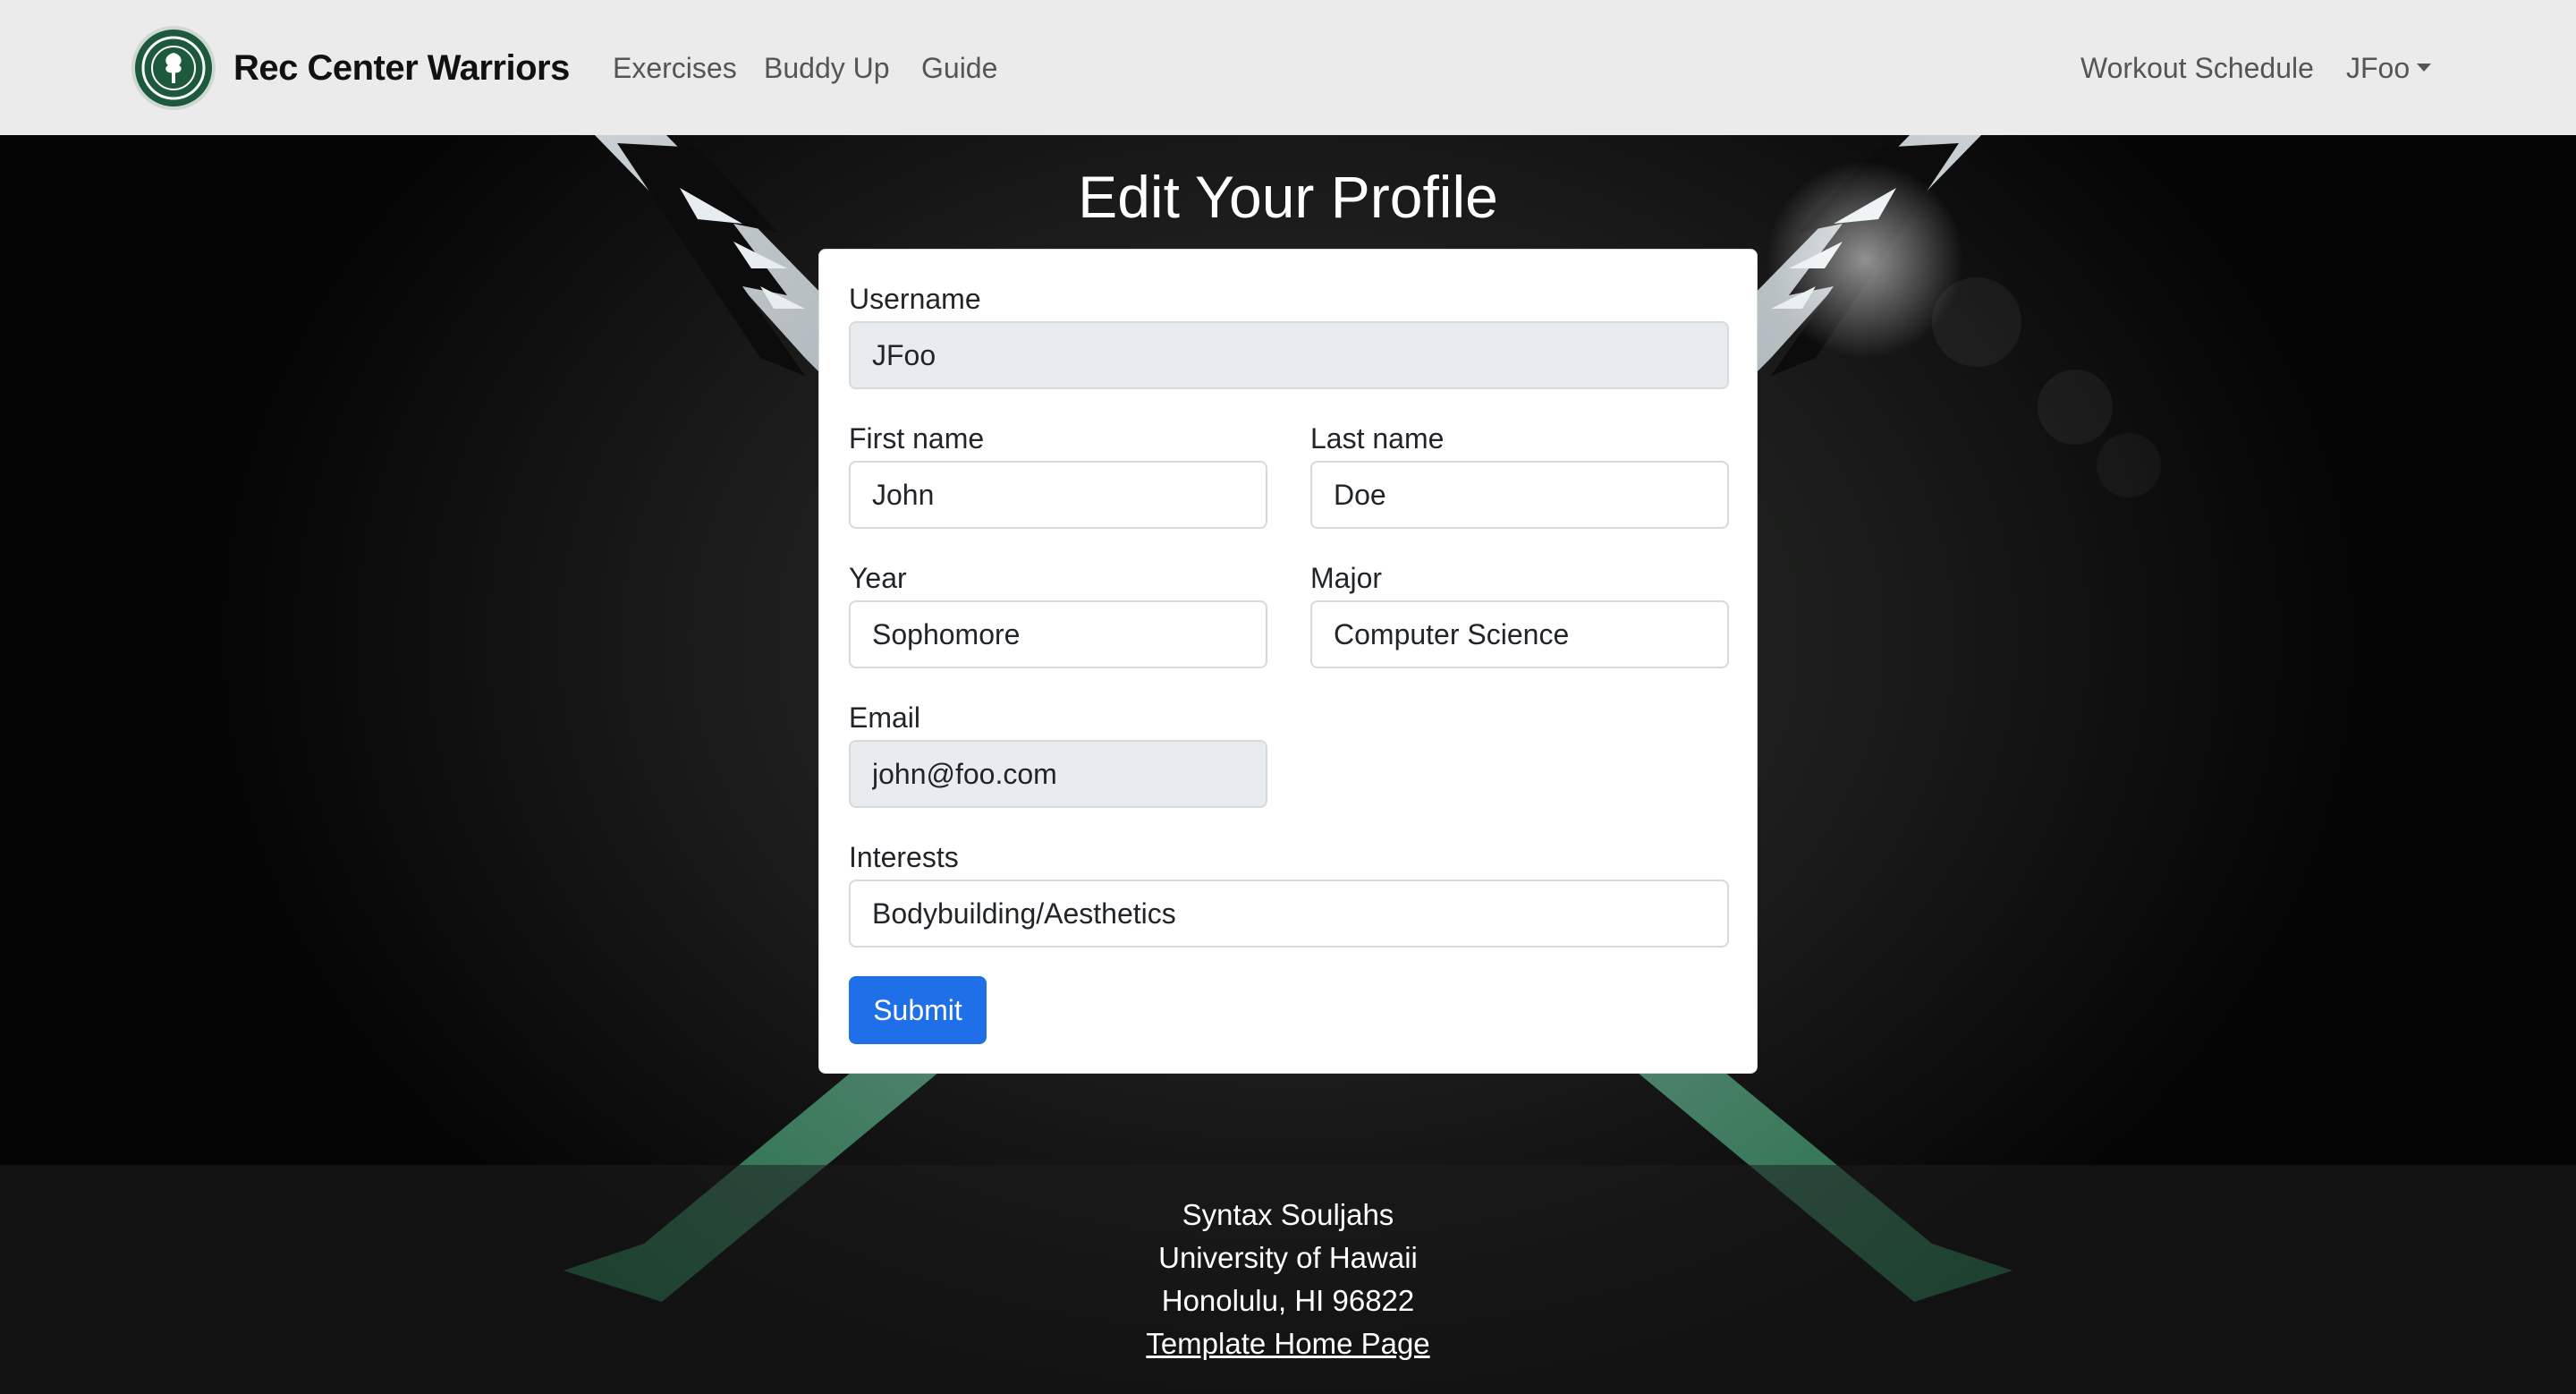  I want to click on first-name-label: First name, so click(917, 439).